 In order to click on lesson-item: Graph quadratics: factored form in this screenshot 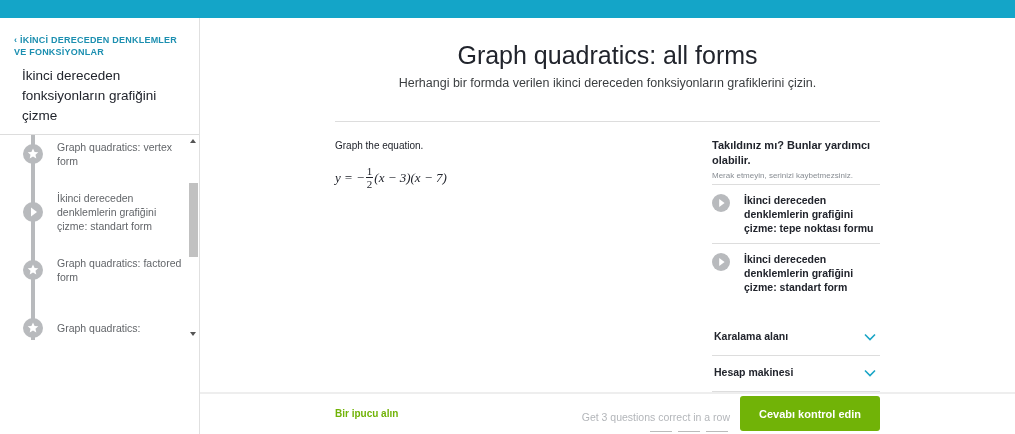, I will do `click(93, 270)`.